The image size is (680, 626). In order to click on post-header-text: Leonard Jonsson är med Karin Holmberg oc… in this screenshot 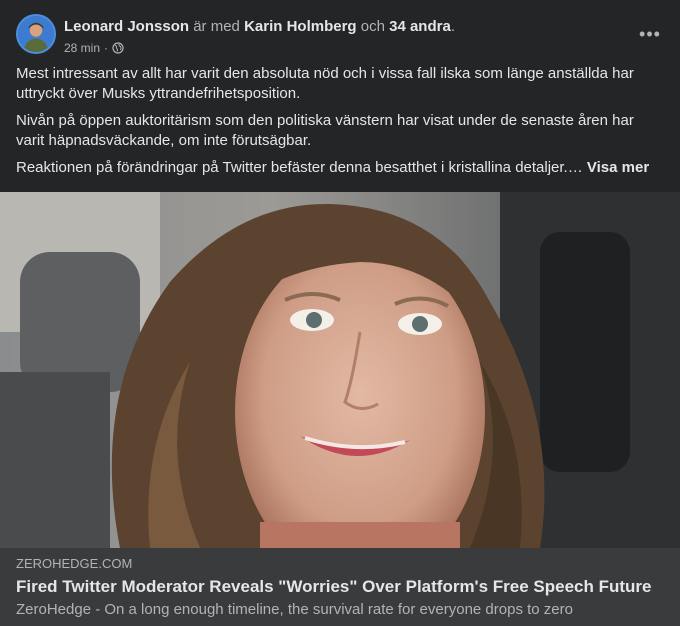, I will do `click(344, 36)`.